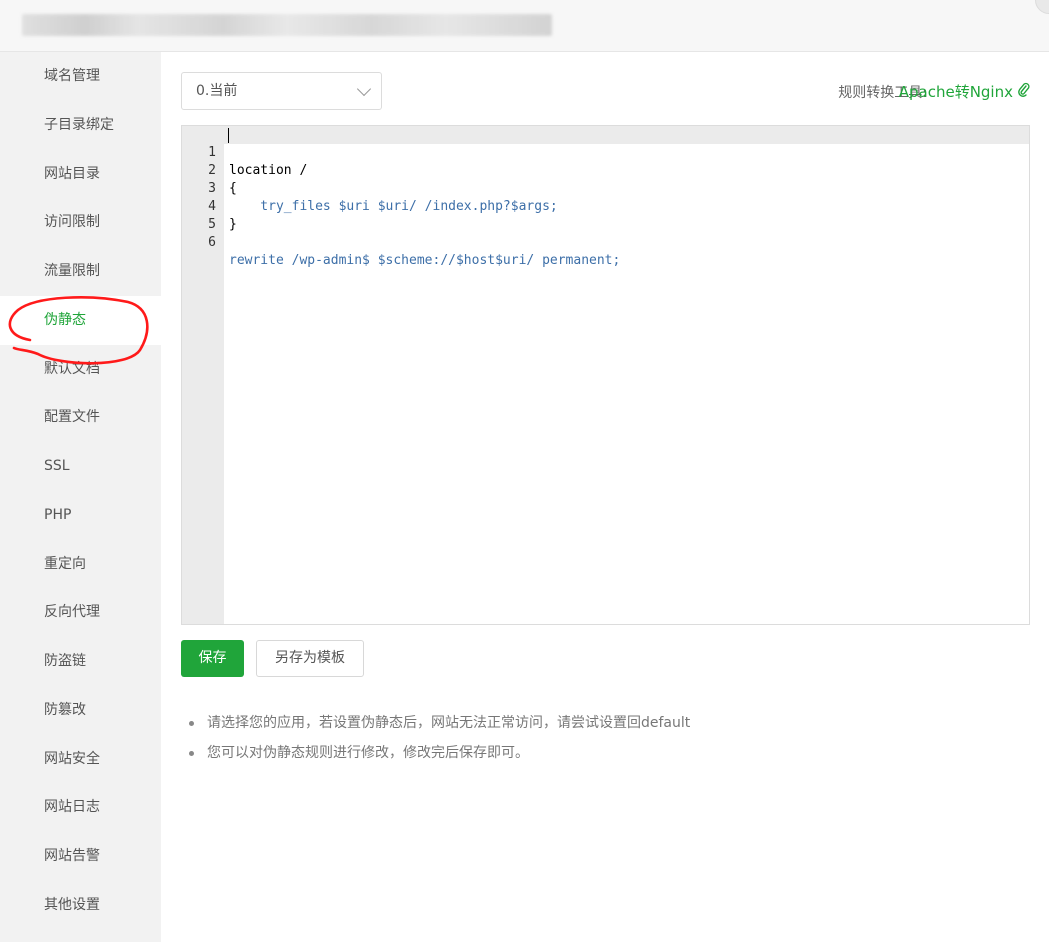 Image resolution: width=1049 pixels, height=942 pixels. I want to click on list-item: 您可以对伪静态规则进行修改，修改完后保存即可。, so click(605, 753).